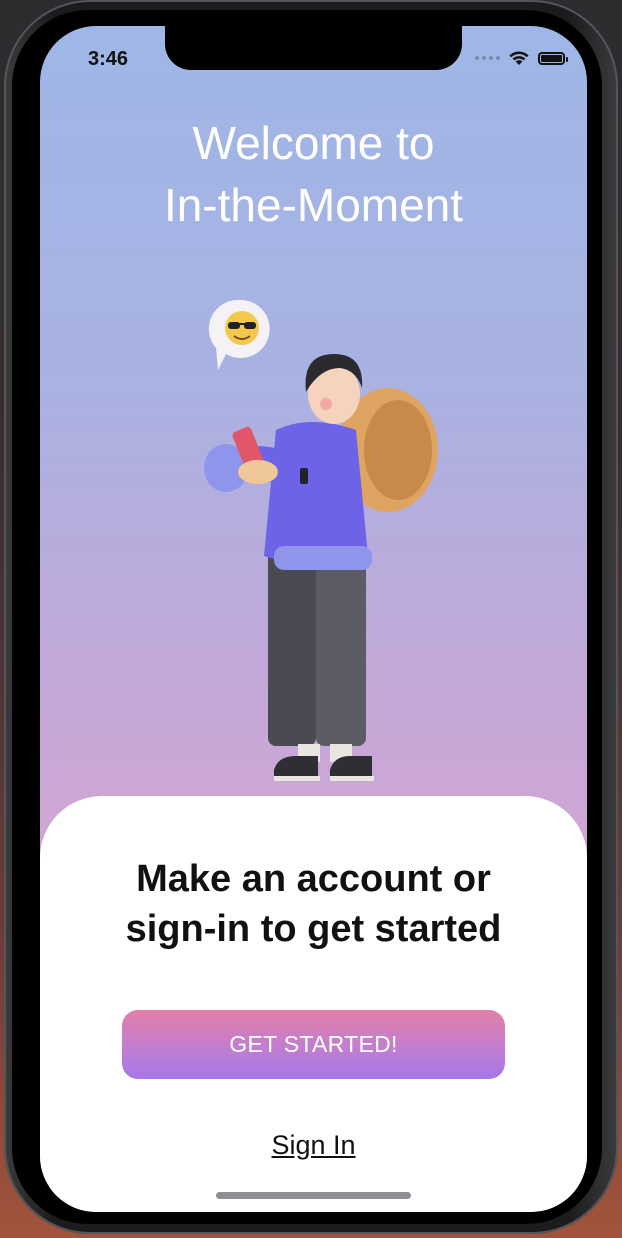  I want to click on sunglasses-emoji-icon, so click(242, 328).